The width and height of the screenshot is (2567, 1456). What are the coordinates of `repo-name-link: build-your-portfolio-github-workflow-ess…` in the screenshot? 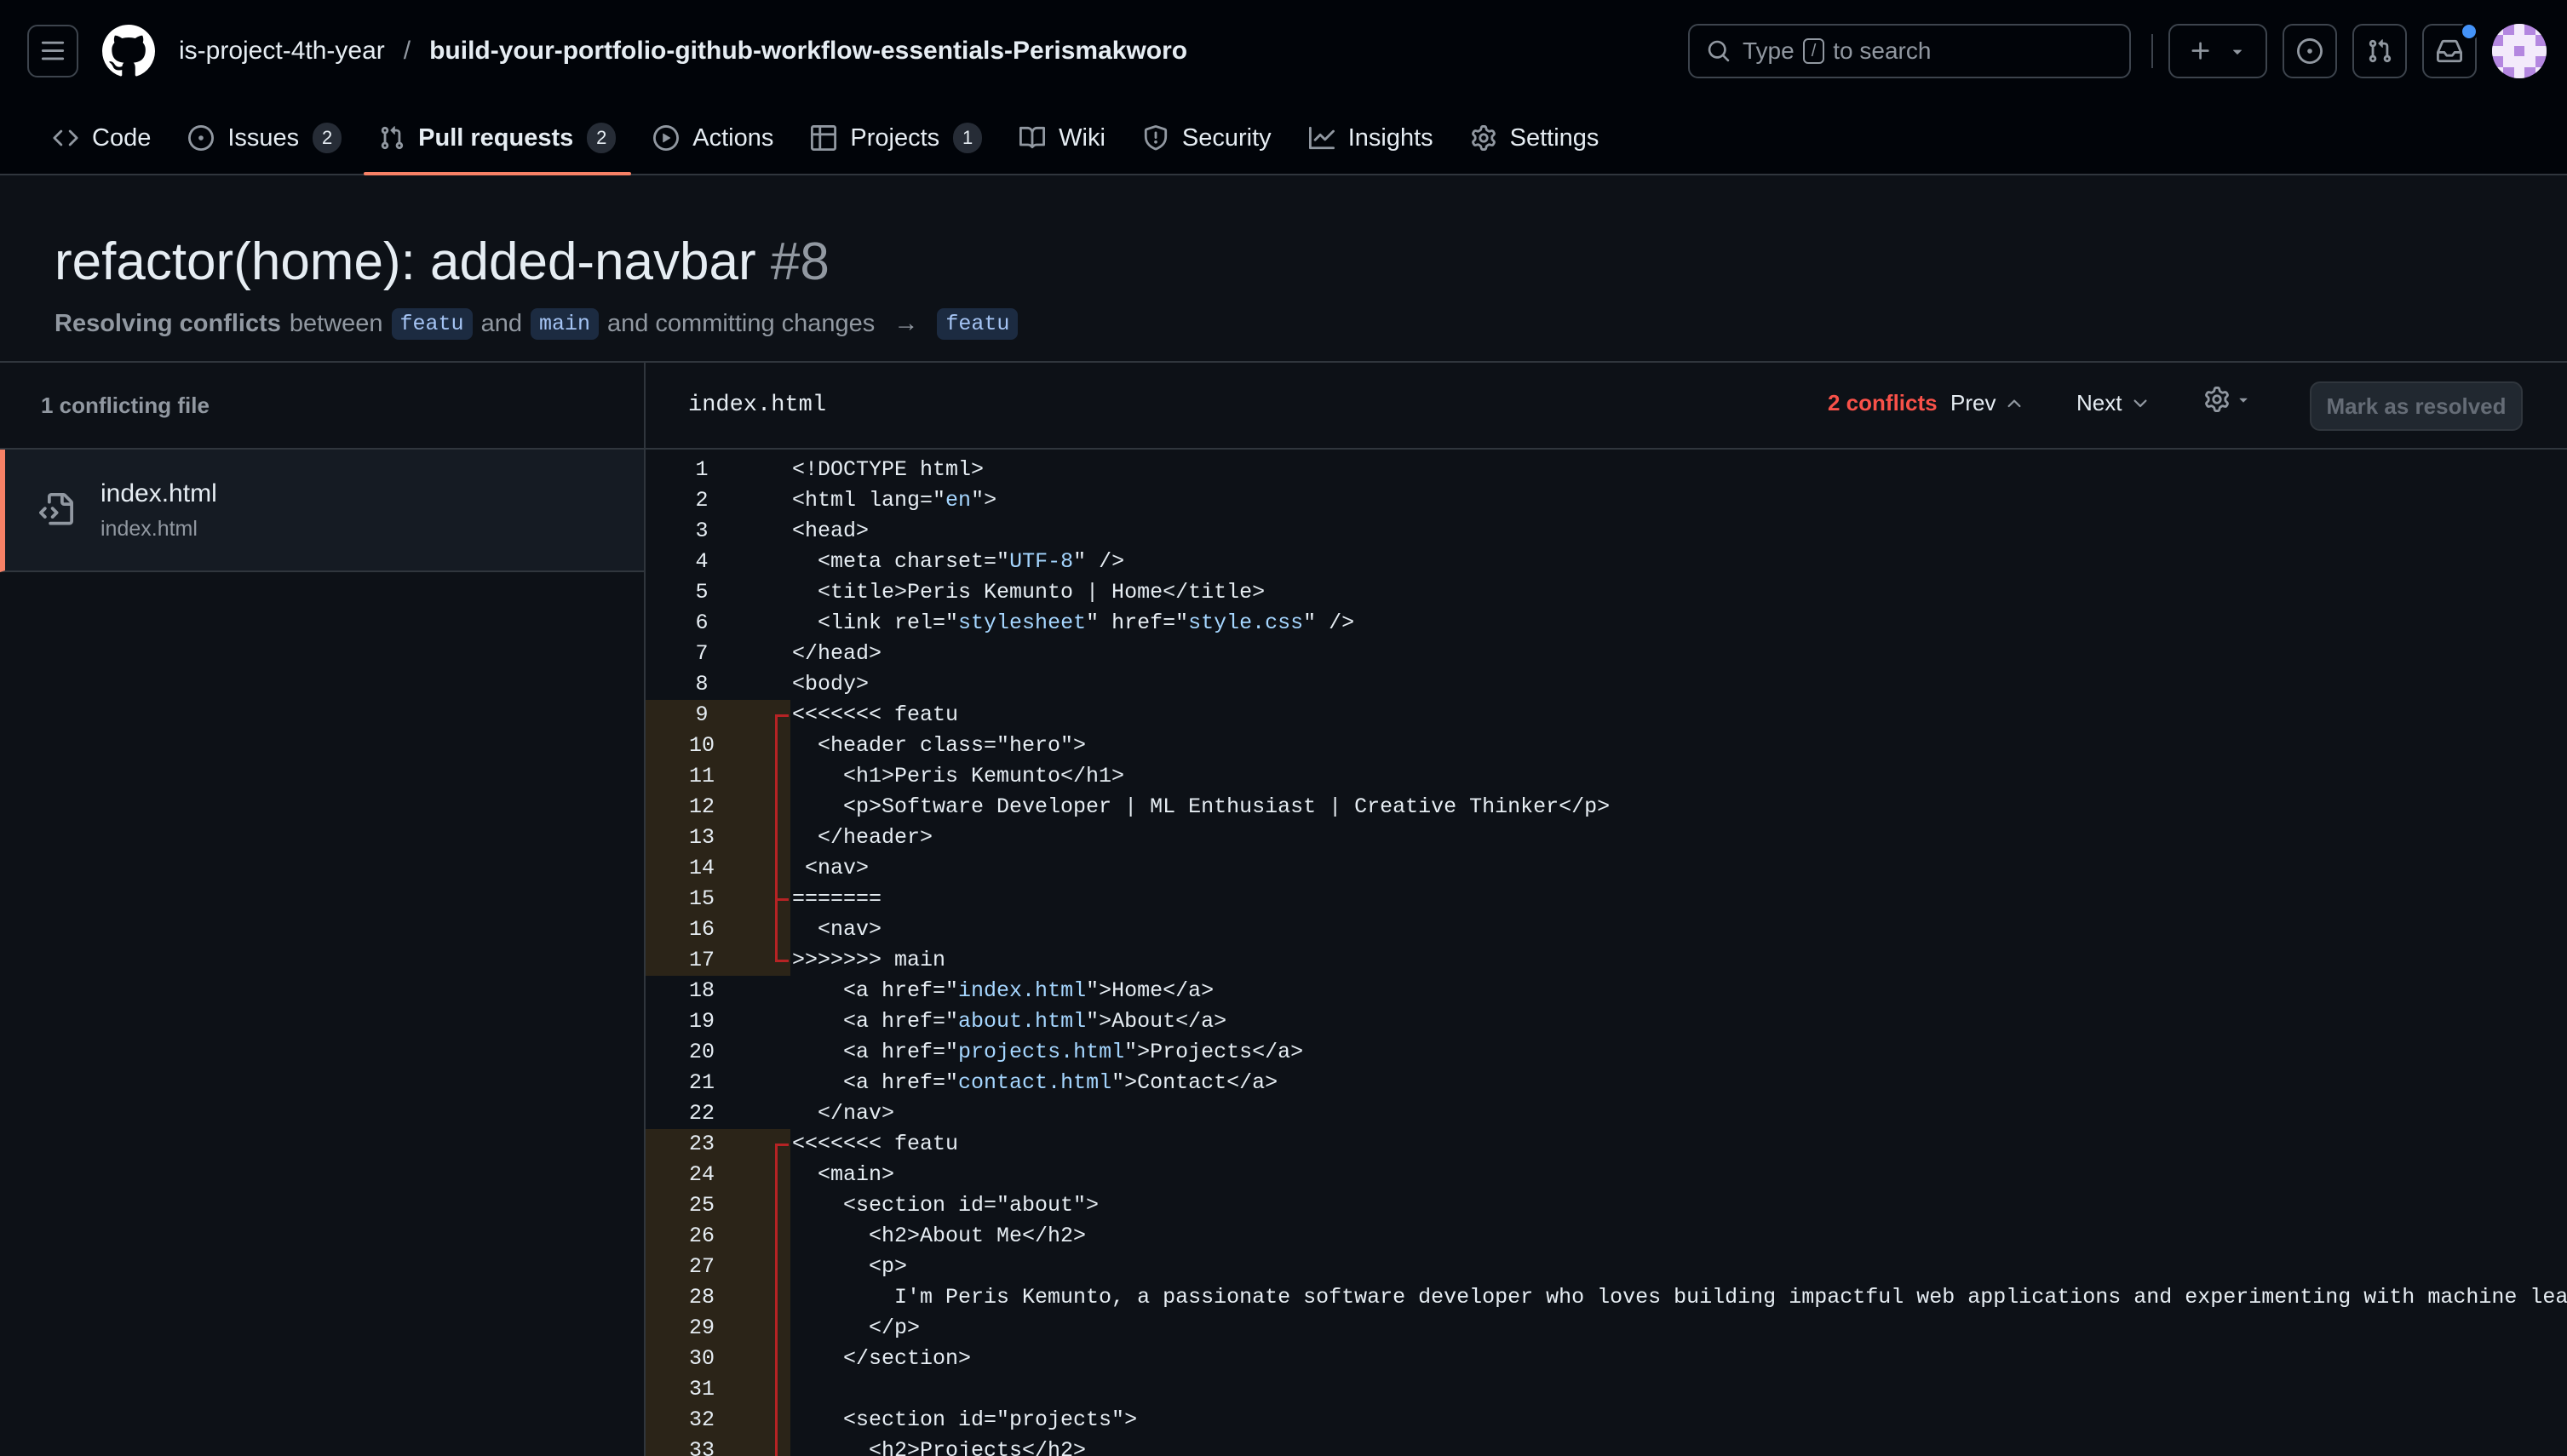 It's located at (808, 51).